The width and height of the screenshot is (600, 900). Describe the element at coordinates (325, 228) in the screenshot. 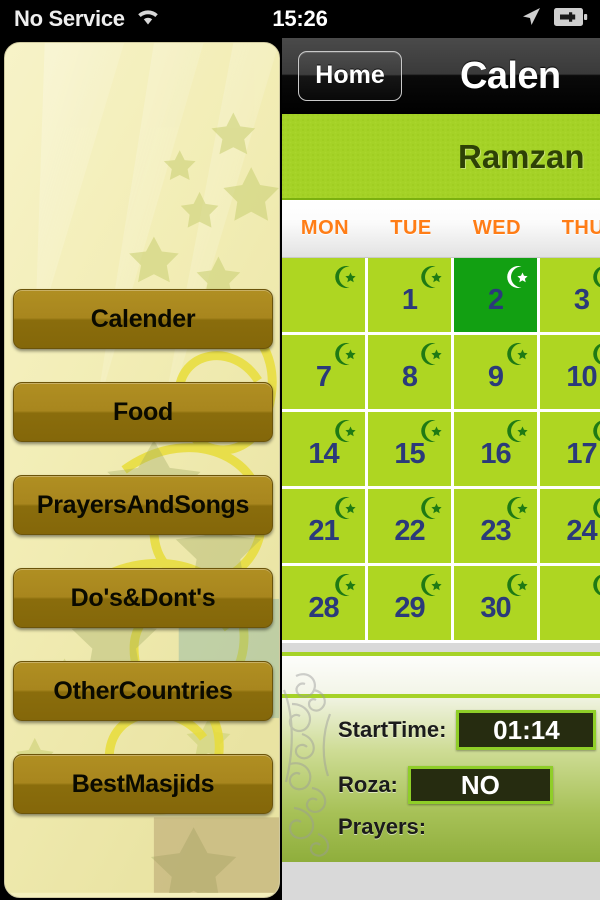

I see `day-header-mon: MON` at that location.